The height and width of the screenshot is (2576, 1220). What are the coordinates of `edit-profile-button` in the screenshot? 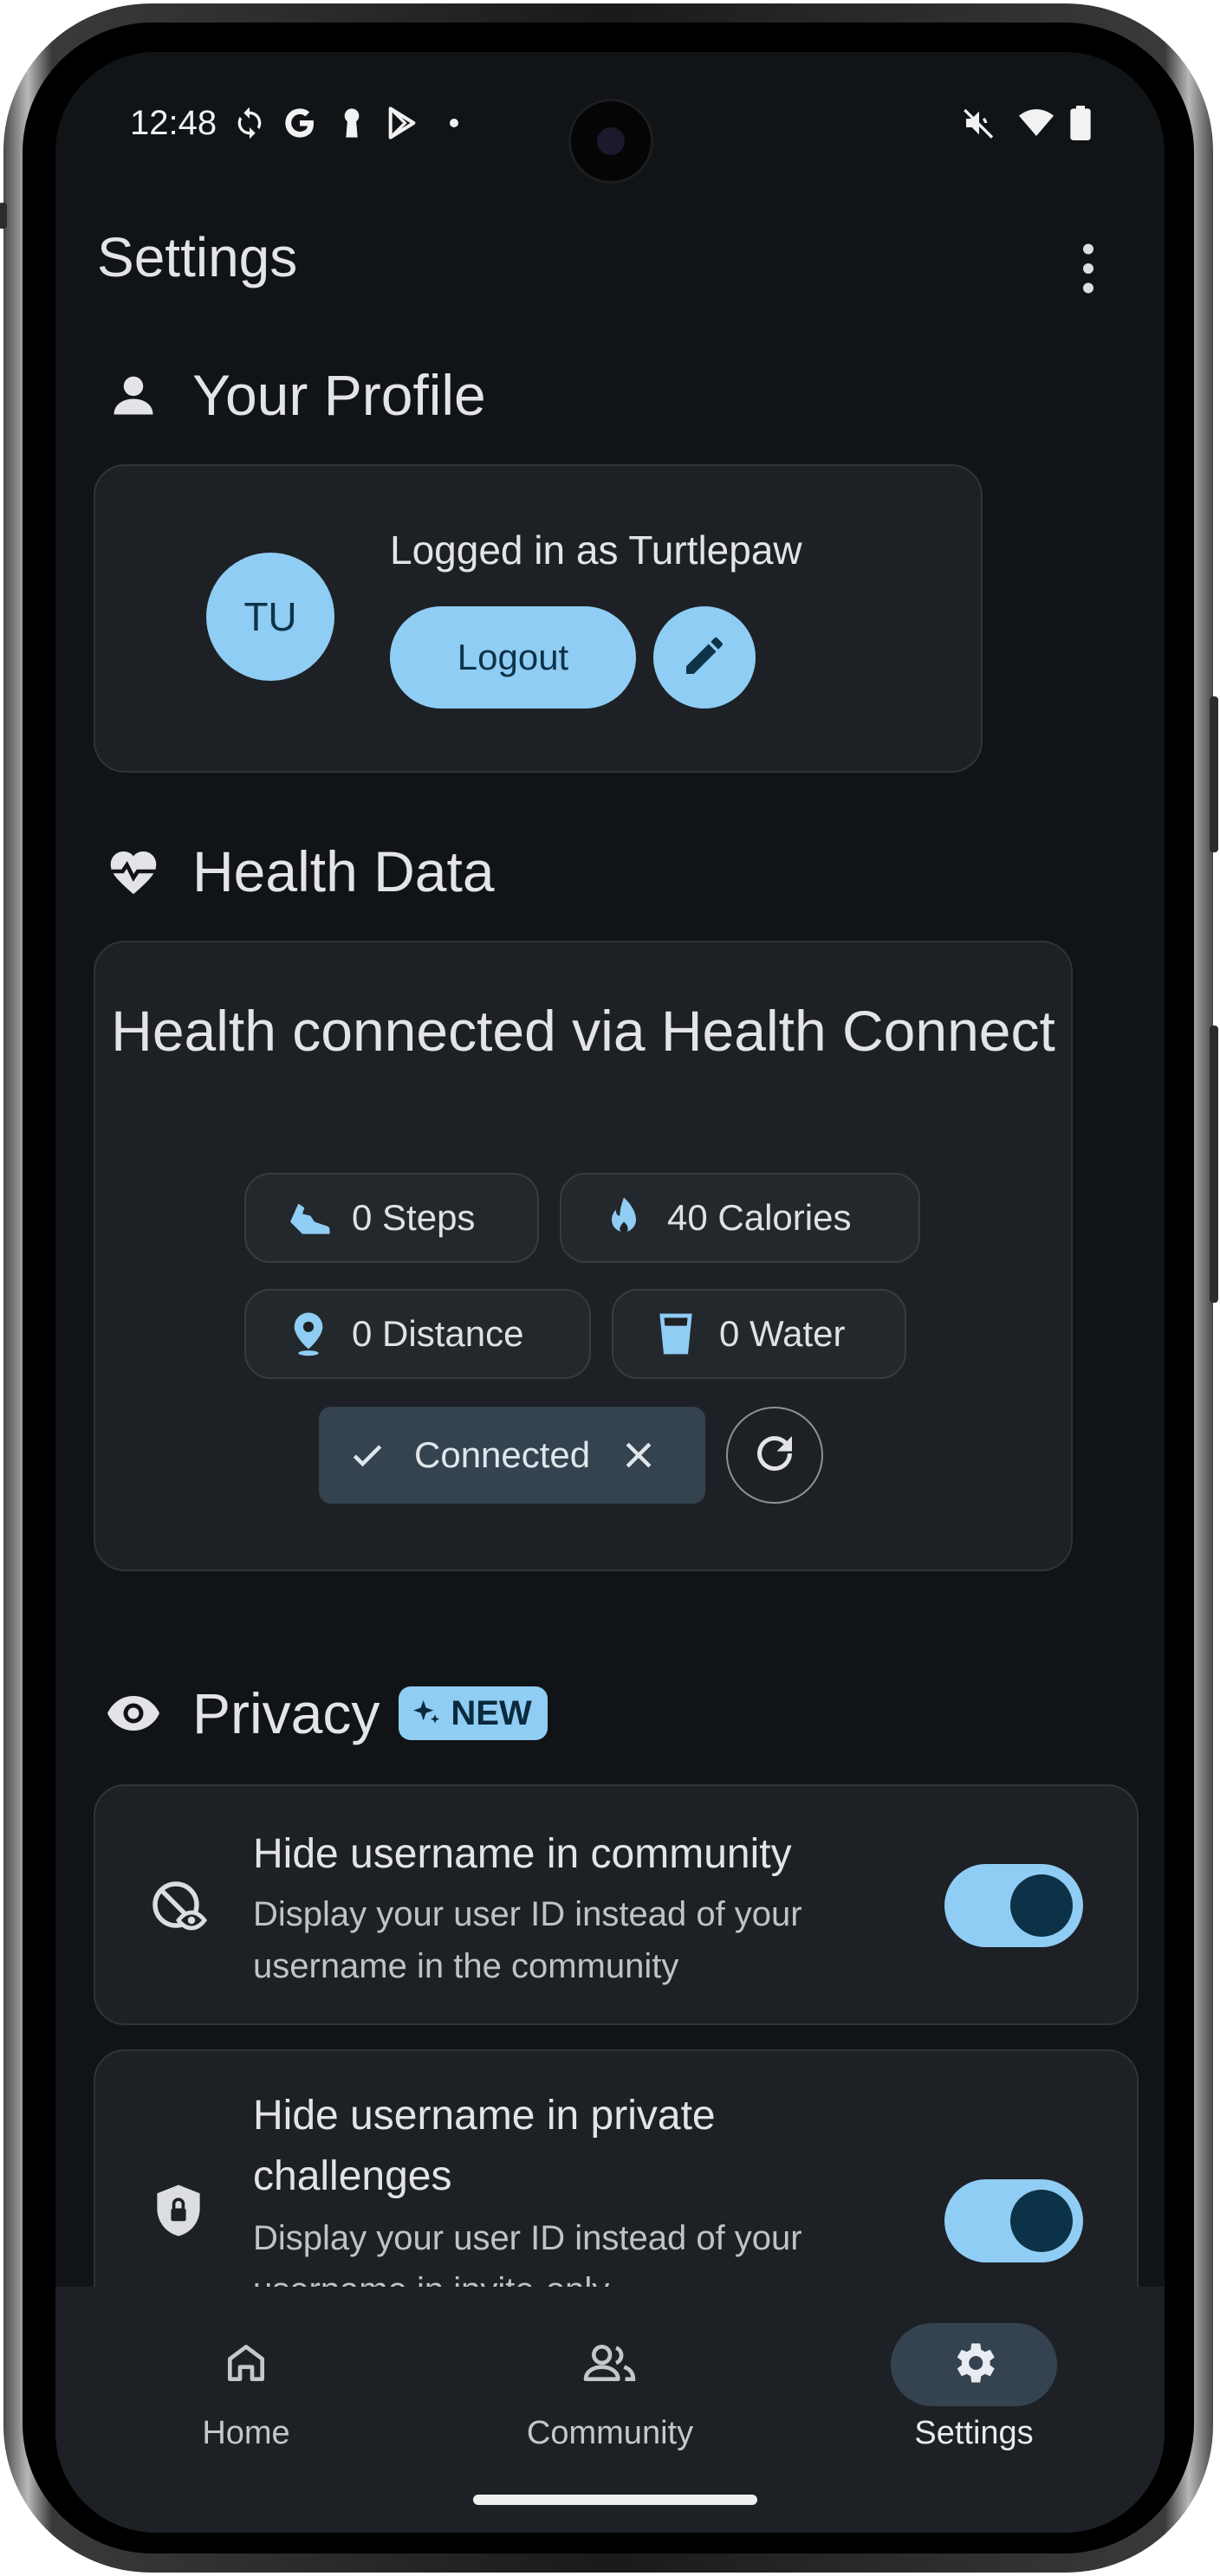 It's located at (704, 657).